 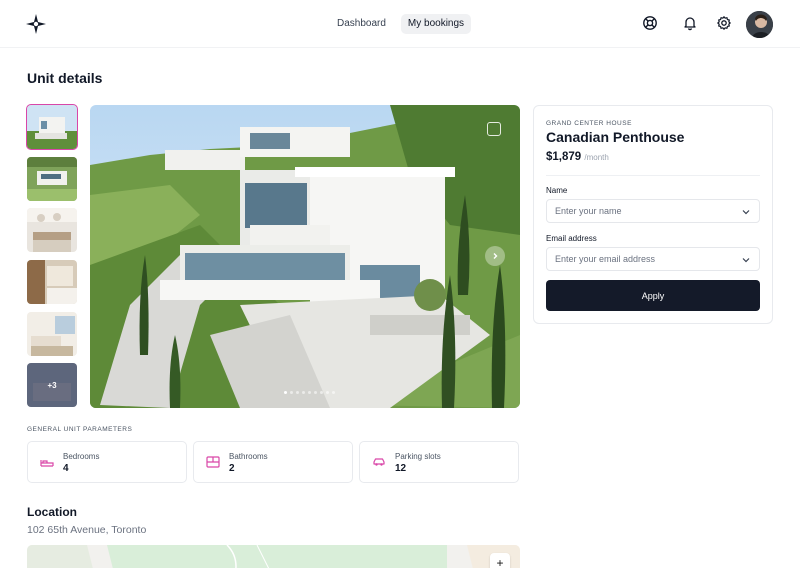 I want to click on top-bar: Dashboard My bookings, so click(x=400, y=24).